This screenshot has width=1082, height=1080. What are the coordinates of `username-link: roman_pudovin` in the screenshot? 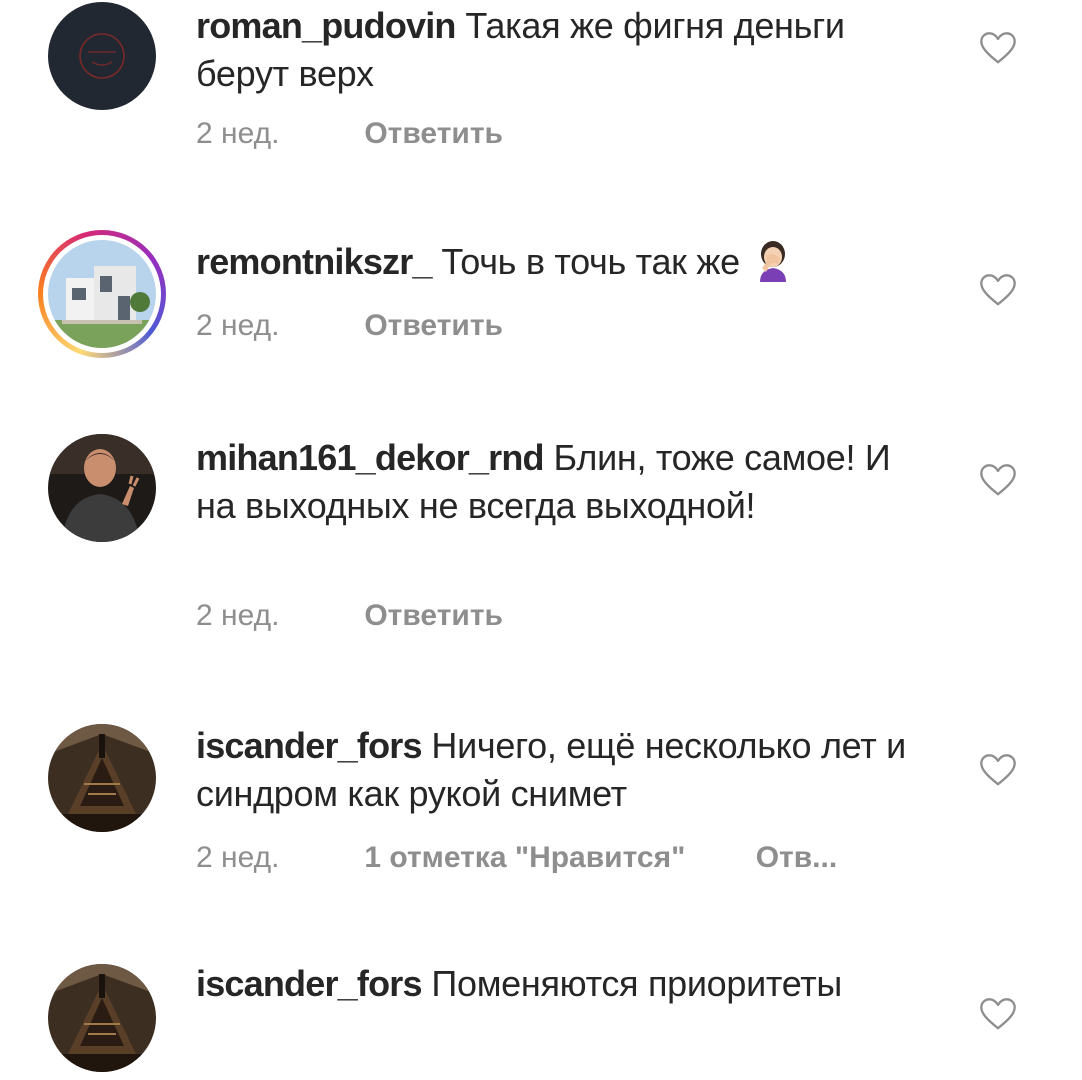 It's located at (326, 25).